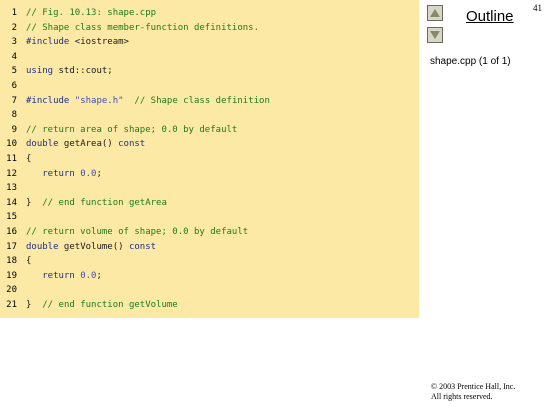  I want to click on code-text: double getArea() const, so click(85, 144).